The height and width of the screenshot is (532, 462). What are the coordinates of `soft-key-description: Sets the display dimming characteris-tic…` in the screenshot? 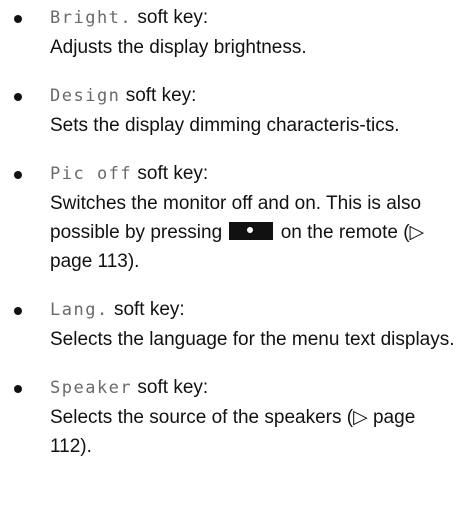 It's located at (225, 125).